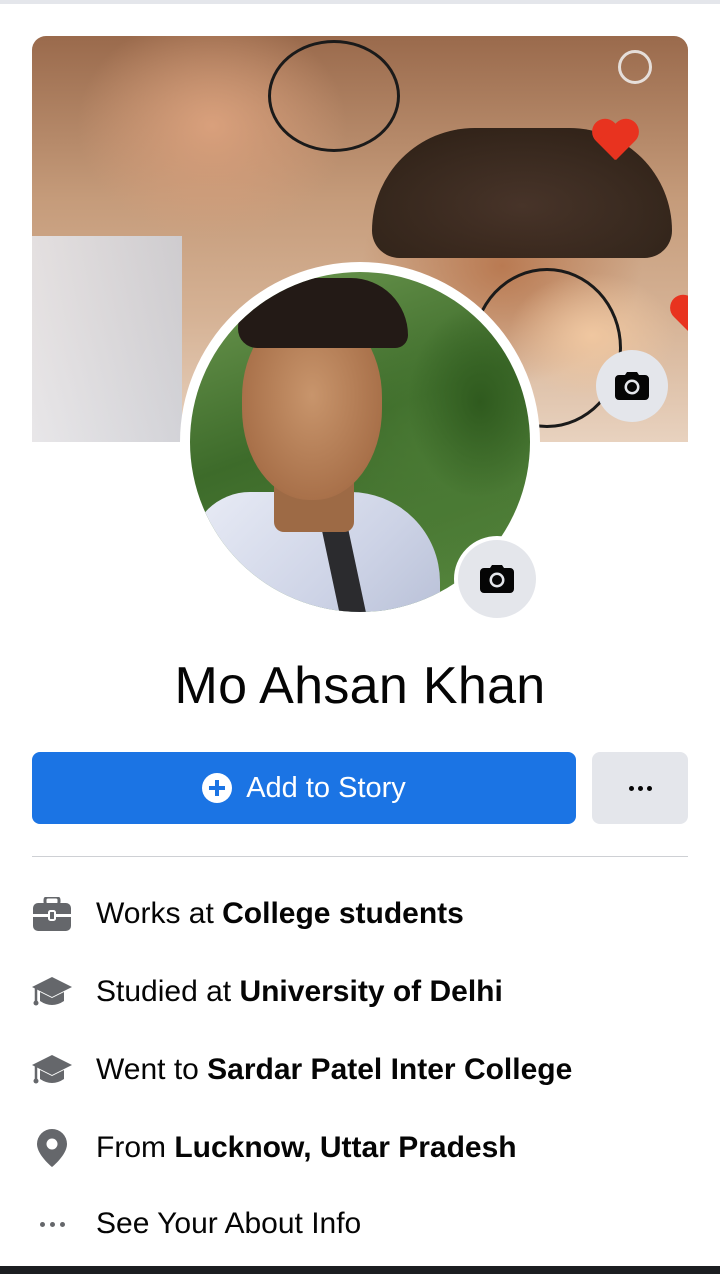  I want to click on intro-item-work: Works at College students, so click(360, 914).